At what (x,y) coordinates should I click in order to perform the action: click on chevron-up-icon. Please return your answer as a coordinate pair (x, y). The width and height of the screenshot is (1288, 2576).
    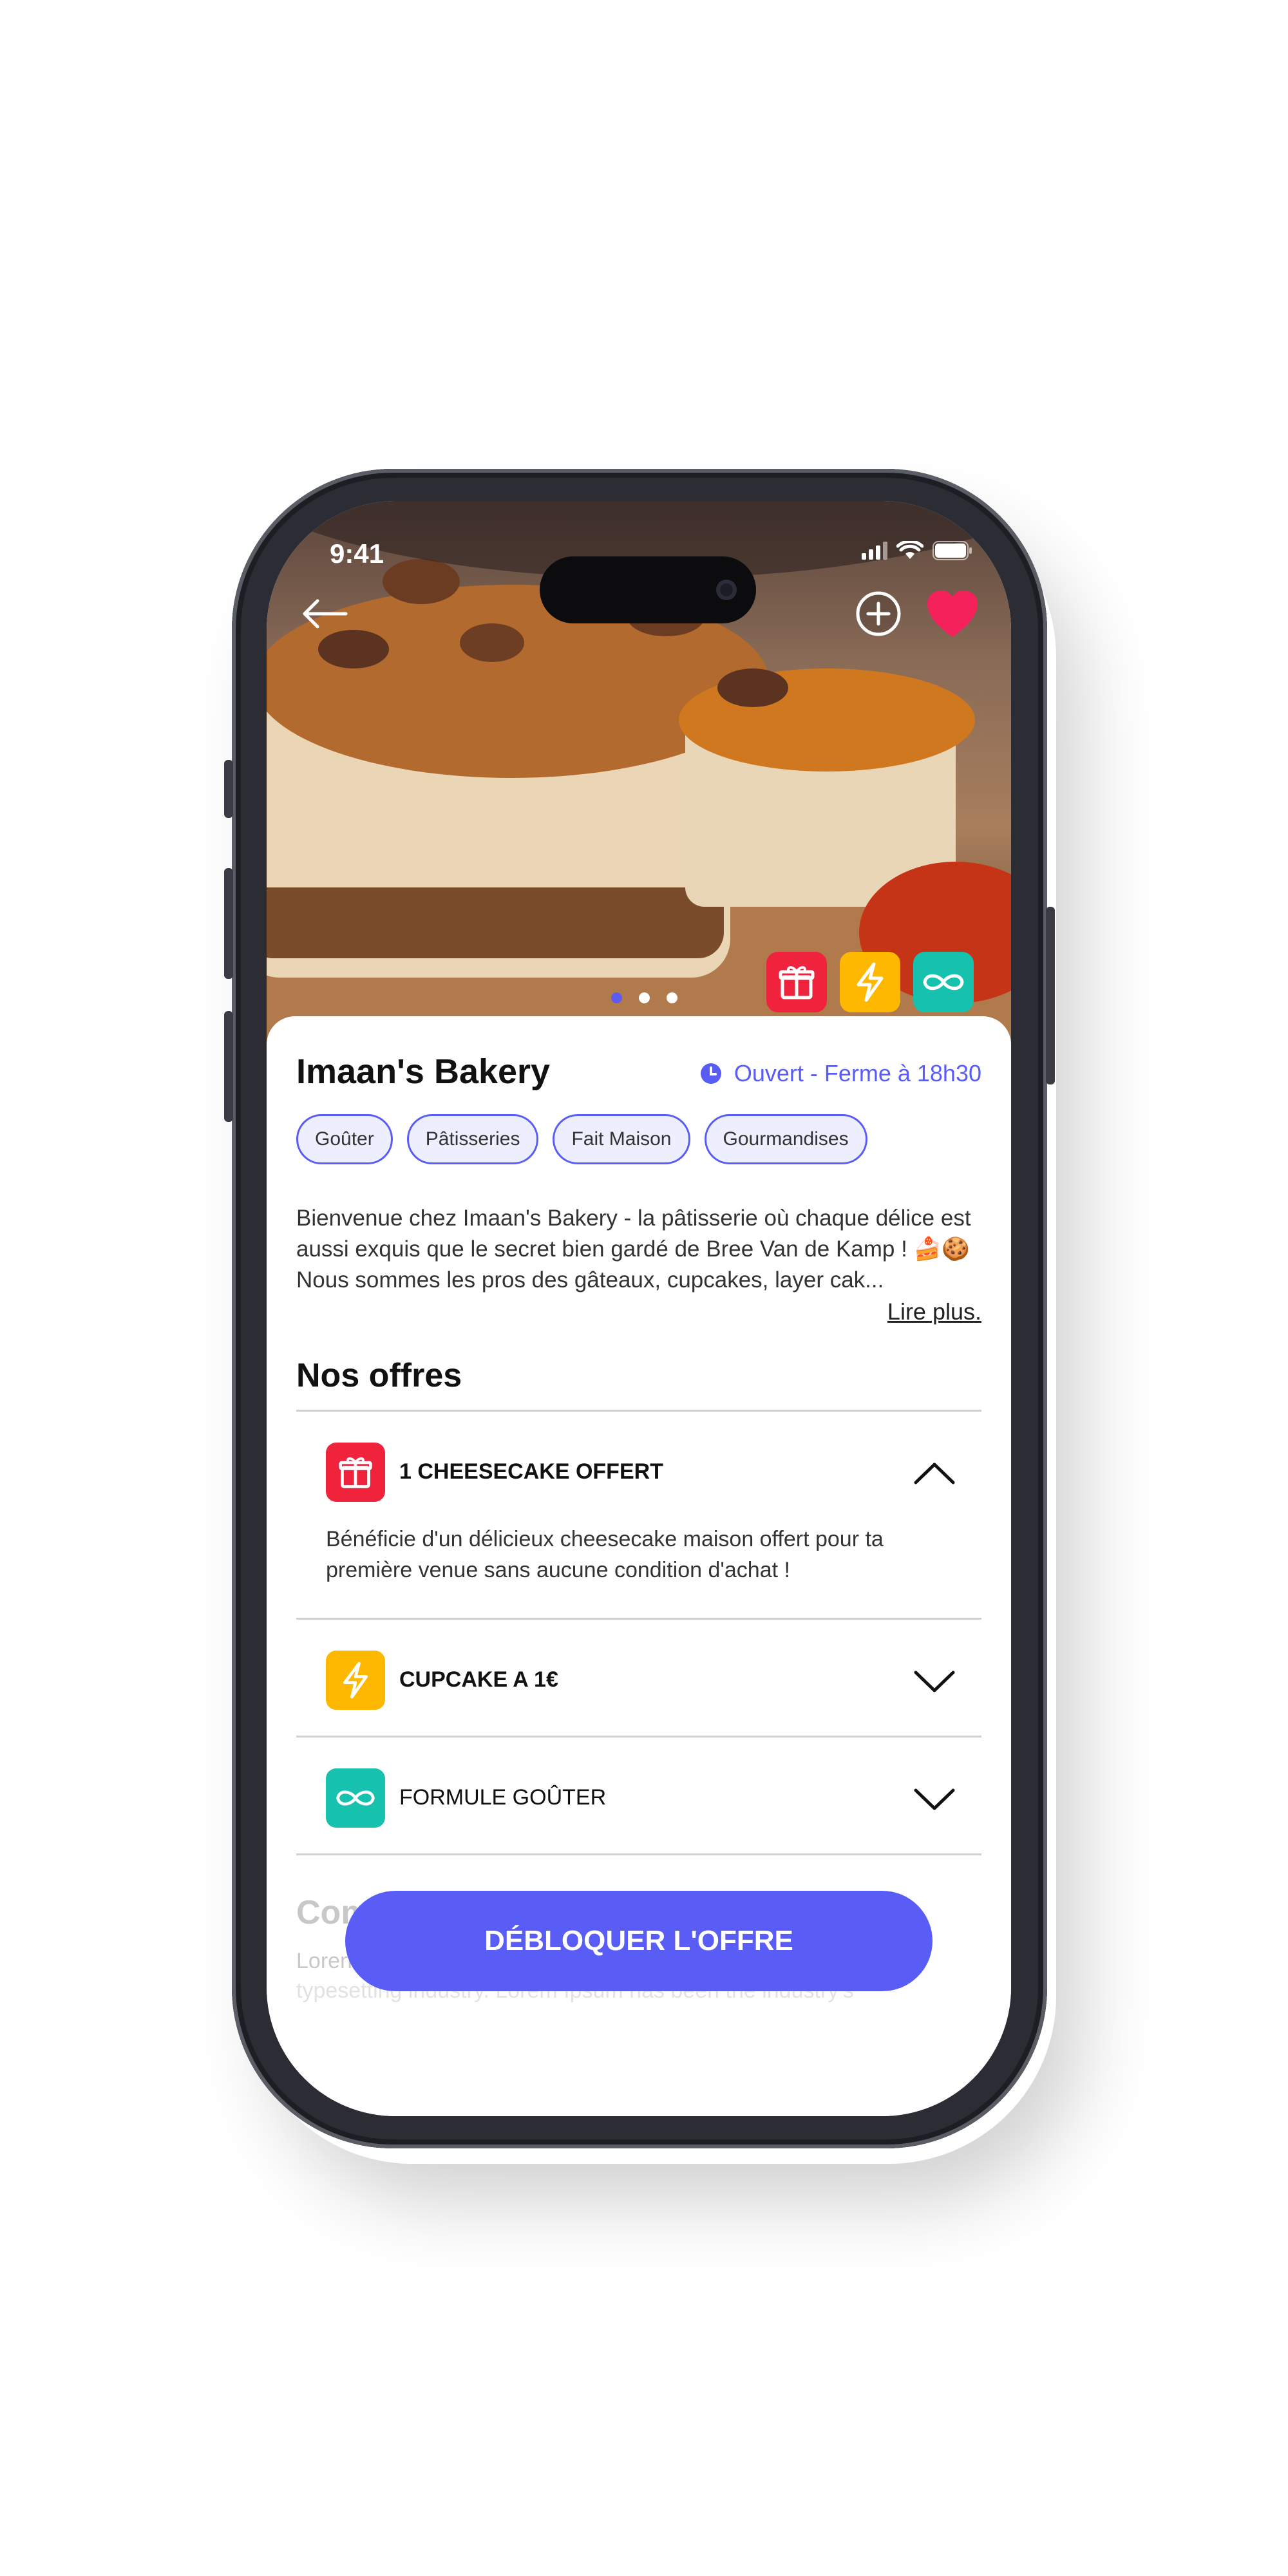
    Looking at the image, I should click on (935, 1473).